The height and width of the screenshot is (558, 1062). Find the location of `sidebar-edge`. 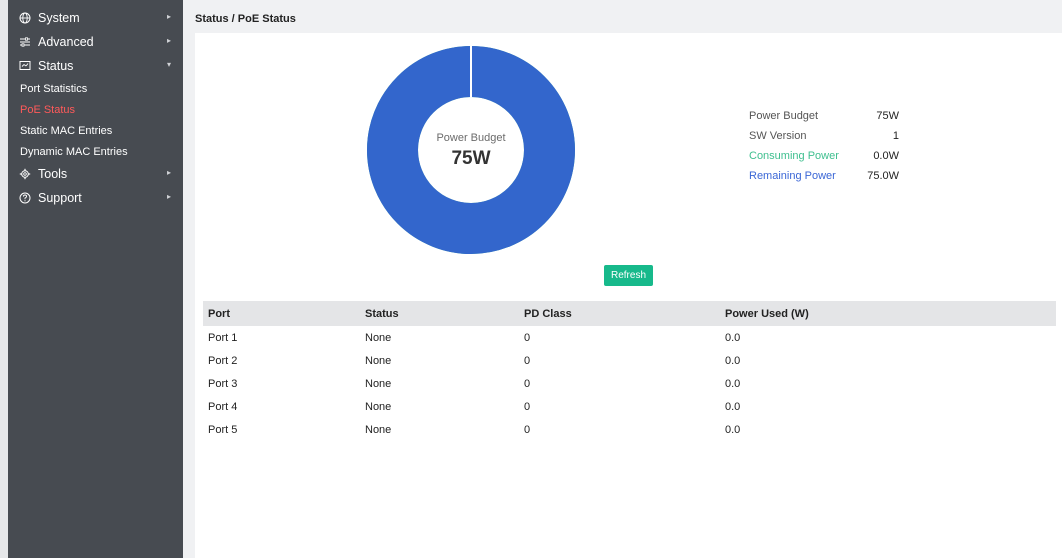

sidebar-edge is located at coordinates (4, 279).